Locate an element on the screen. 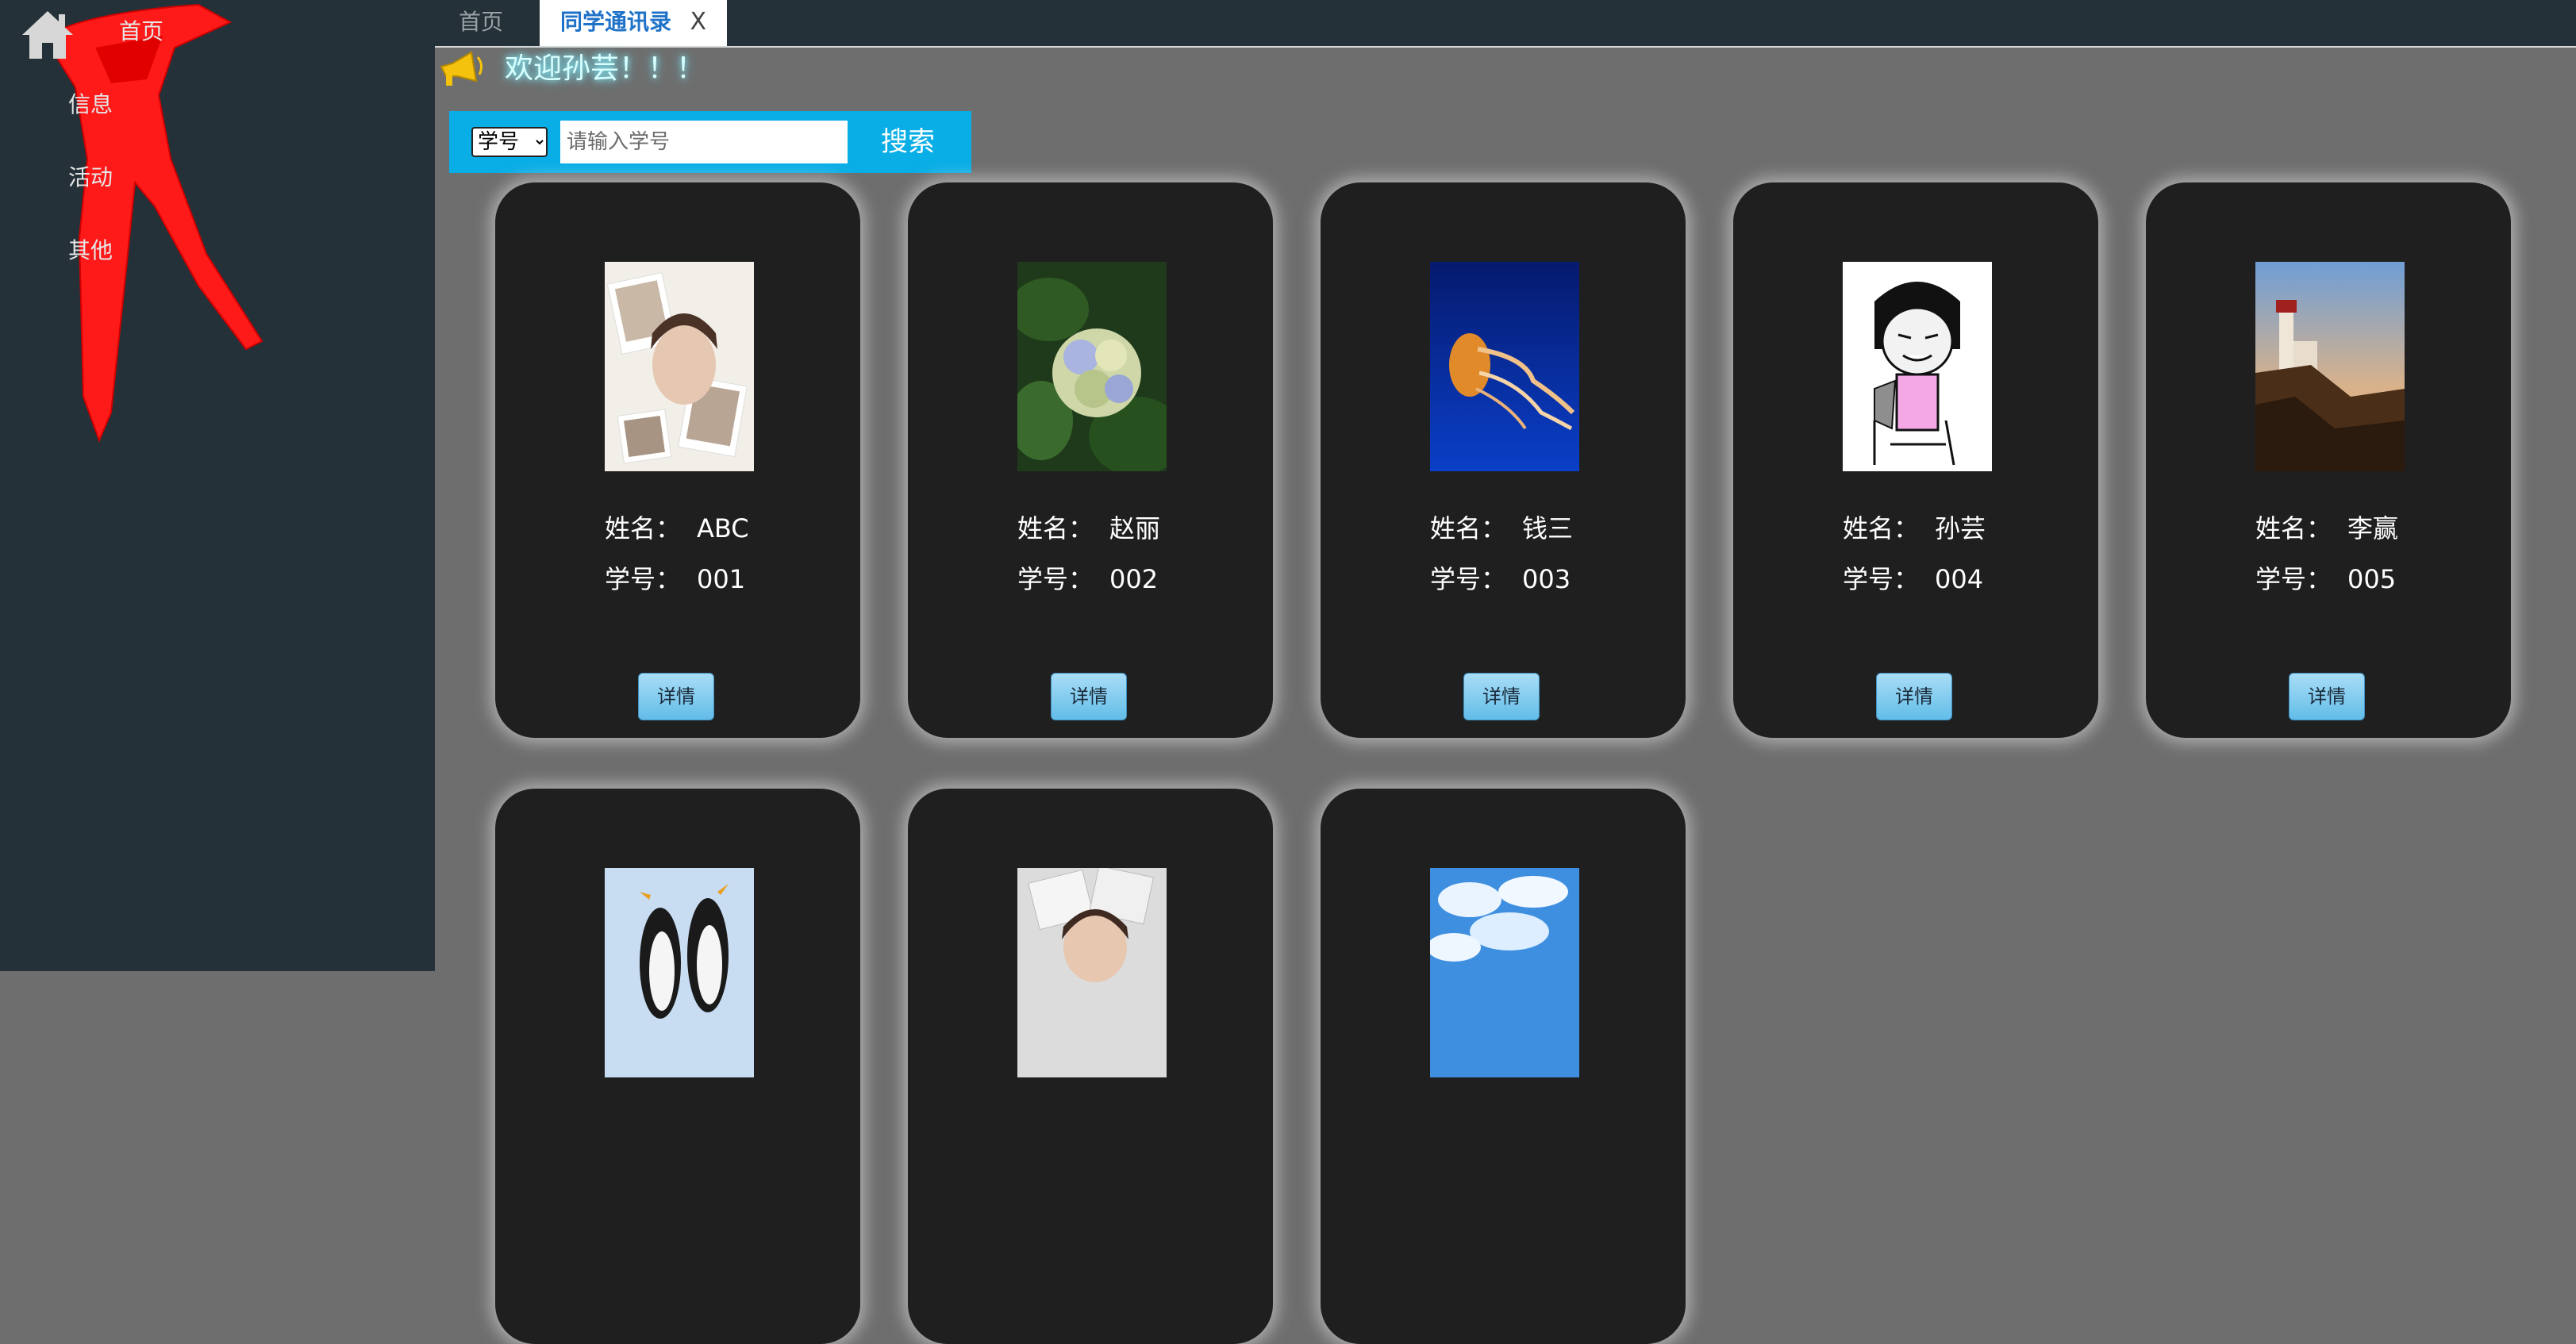 Image resolution: width=2576 pixels, height=1344 pixels. search-input is located at coordinates (704, 142).